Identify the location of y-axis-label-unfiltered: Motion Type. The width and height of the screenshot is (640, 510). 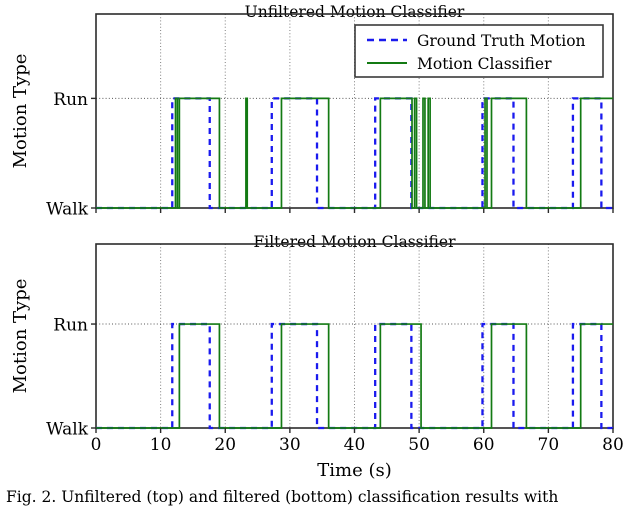
(20, 111).